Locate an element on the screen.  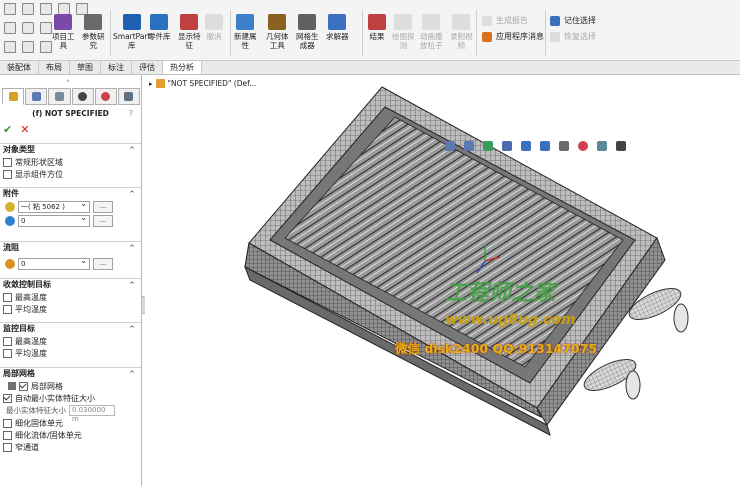
parametric-study-button: 参数研 究 is located at coordinates (93, 32).